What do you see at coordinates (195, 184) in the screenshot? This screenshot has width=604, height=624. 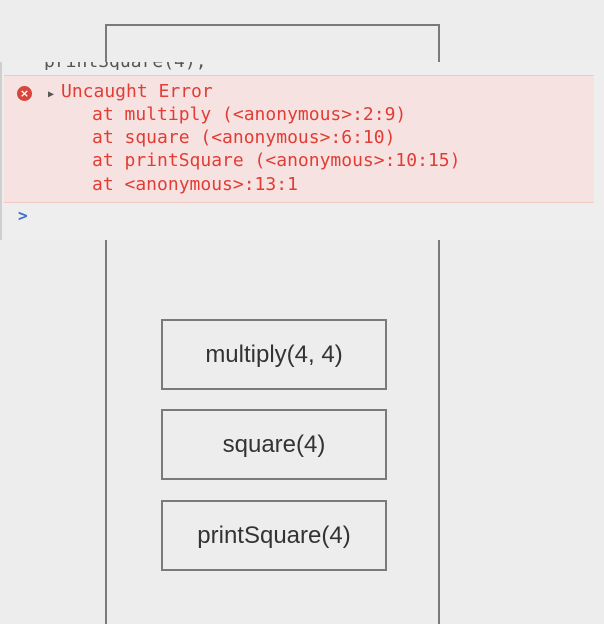 I see `stack-trace-line: at <anonymous>:13:1` at bounding box center [195, 184].